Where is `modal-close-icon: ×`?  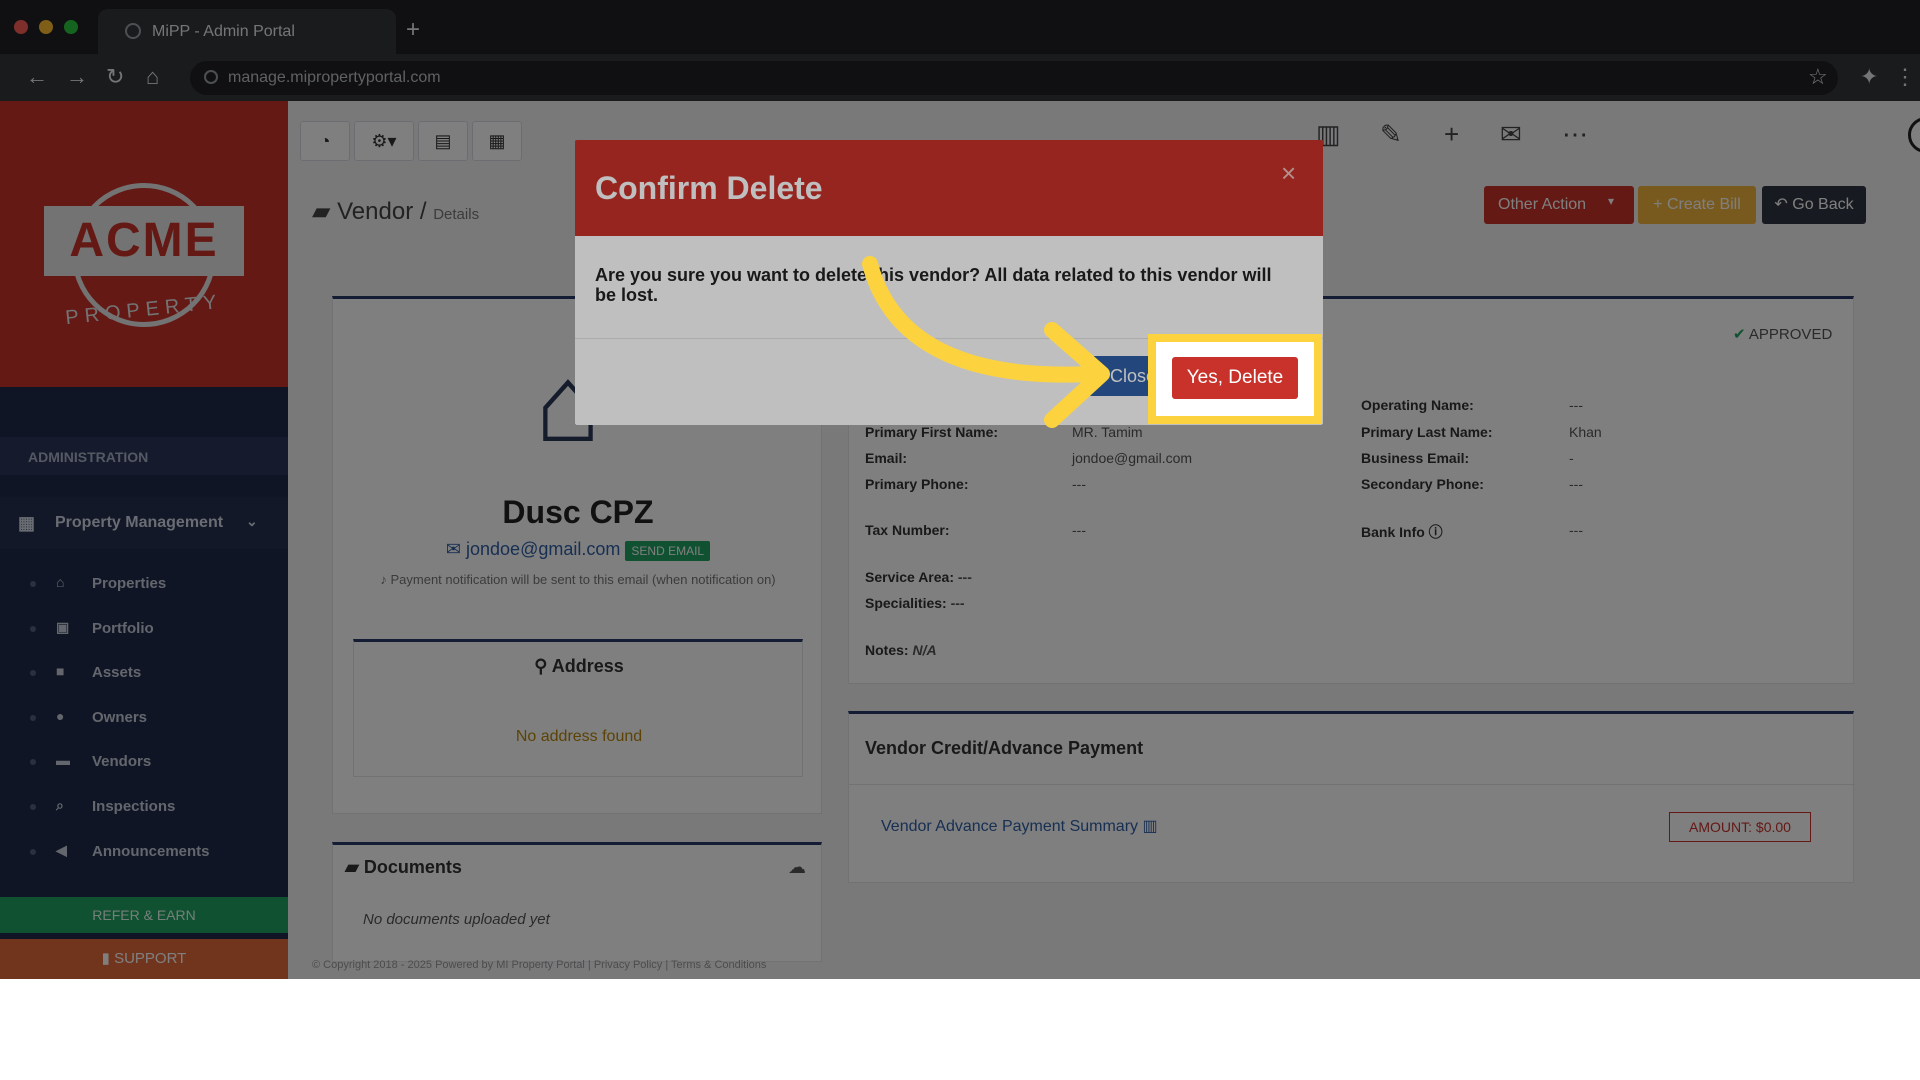 modal-close-icon: × is located at coordinates (1288, 173).